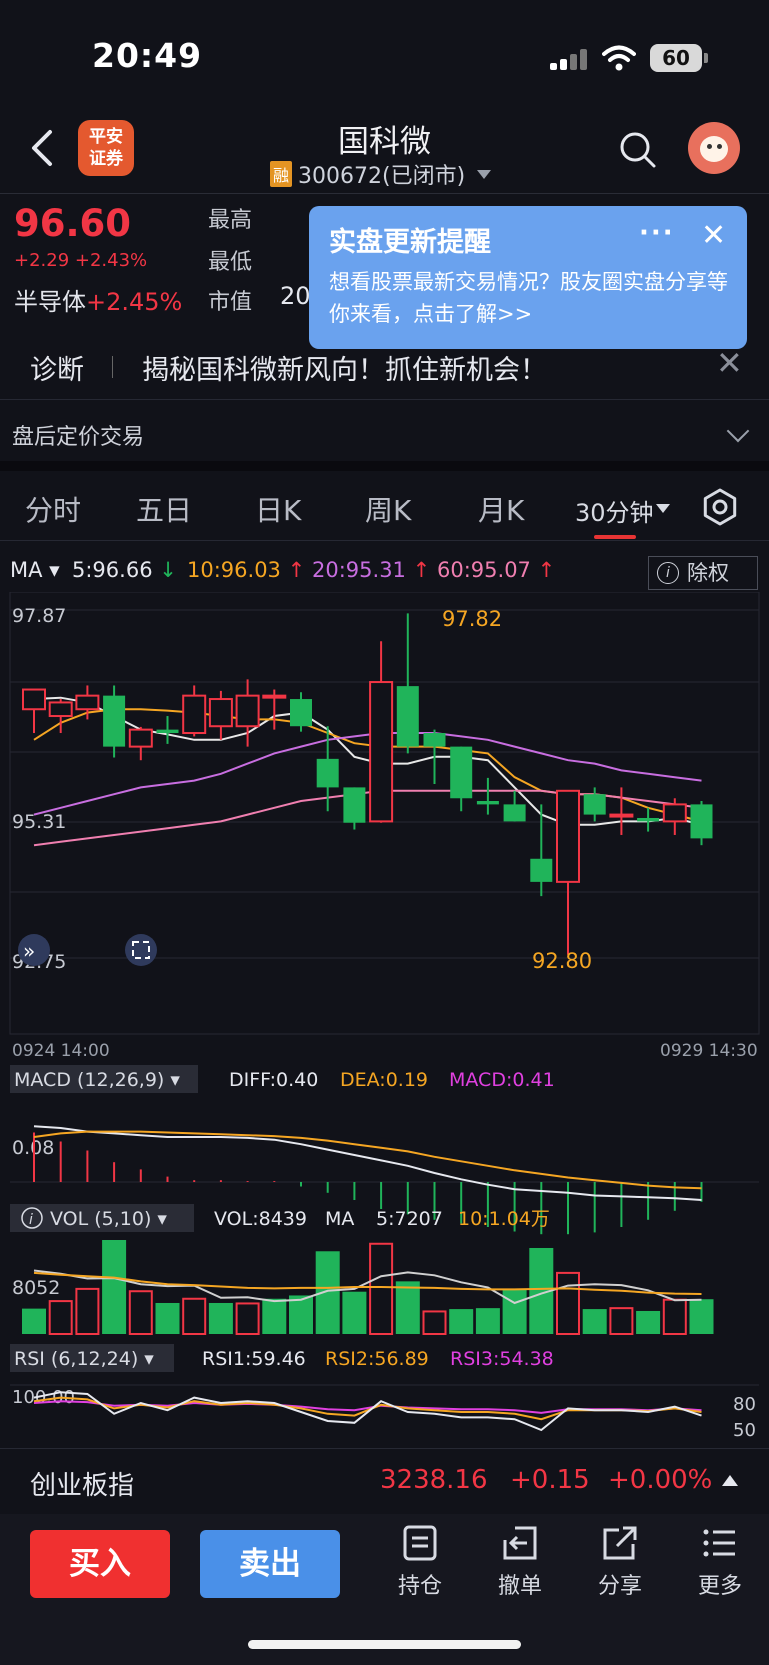 This screenshot has width=769, height=1665. What do you see at coordinates (73, 223) in the screenshot?
I see `current-price: 96.60` at bounding box center [73, 223].